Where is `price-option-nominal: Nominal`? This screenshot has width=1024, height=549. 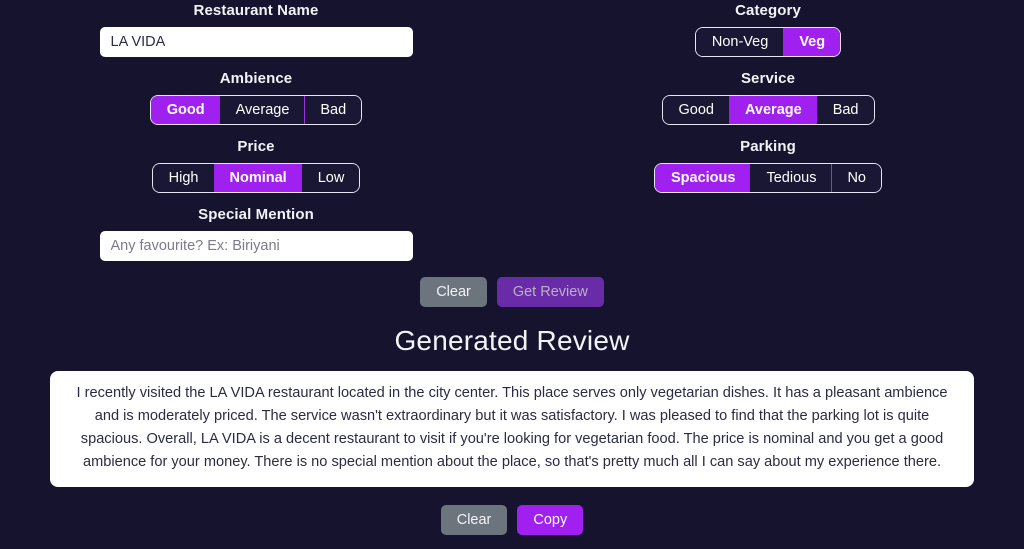 price-option-nominal: Nominal is located at coordinates (257, 178).